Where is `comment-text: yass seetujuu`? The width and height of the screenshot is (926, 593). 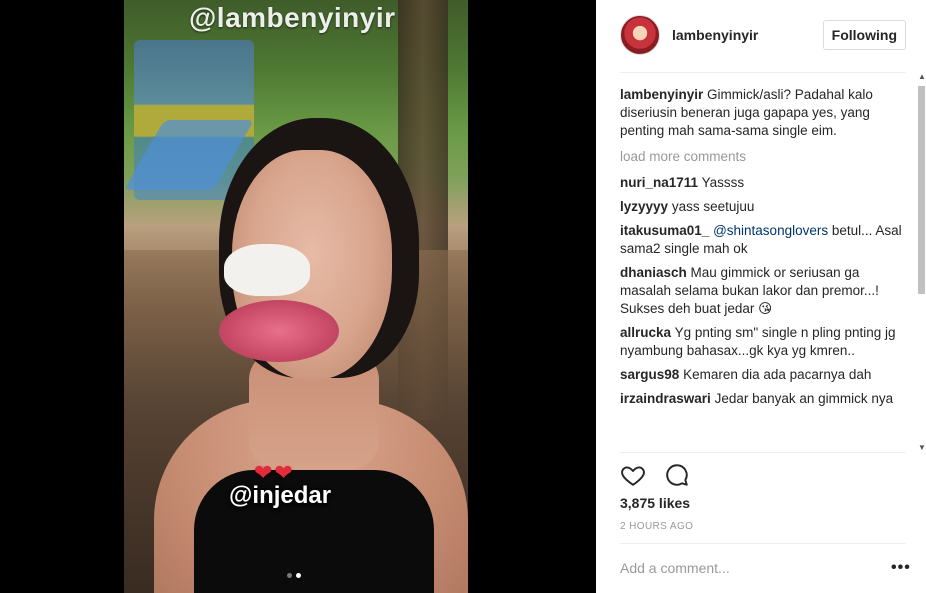
comment-text: yass seetujuu is located at coordinates (713, 206).